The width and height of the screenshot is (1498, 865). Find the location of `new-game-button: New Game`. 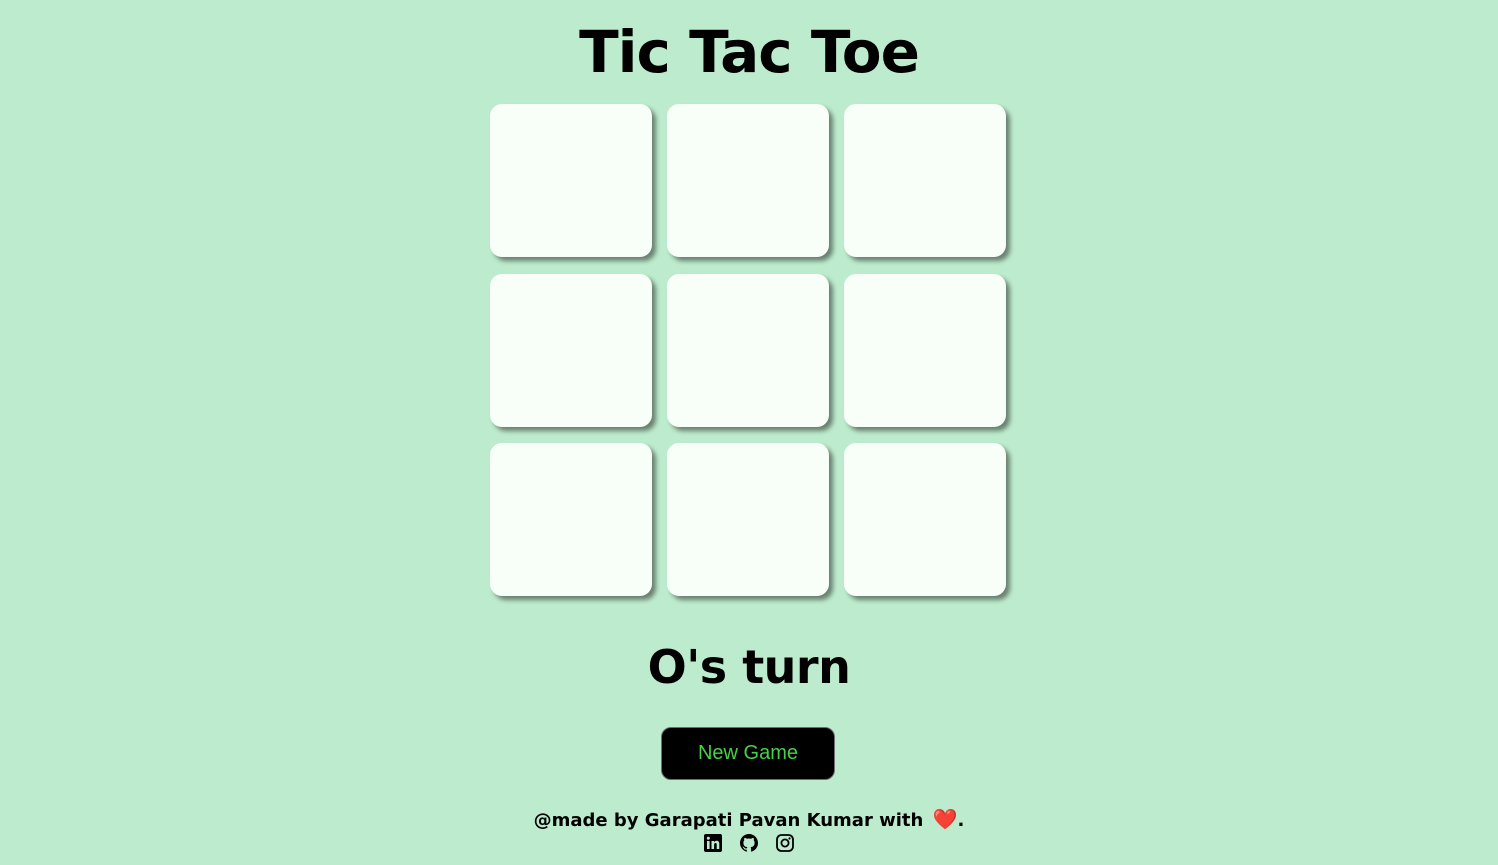

new-game-button: New Game is located at coordinates (748, 753).